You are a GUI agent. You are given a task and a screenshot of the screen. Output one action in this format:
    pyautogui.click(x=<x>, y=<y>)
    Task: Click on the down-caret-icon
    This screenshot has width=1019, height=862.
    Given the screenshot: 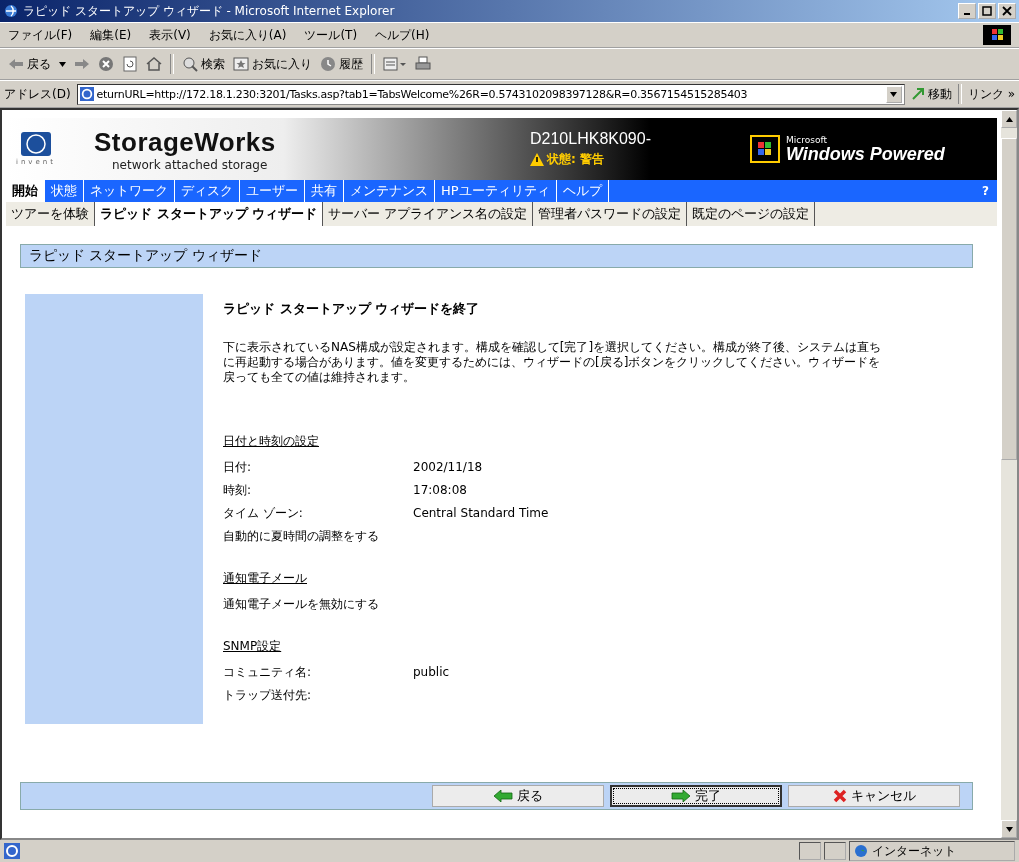 What is the action you would take?
    pyautogui.click(x=1009, y=829)
    